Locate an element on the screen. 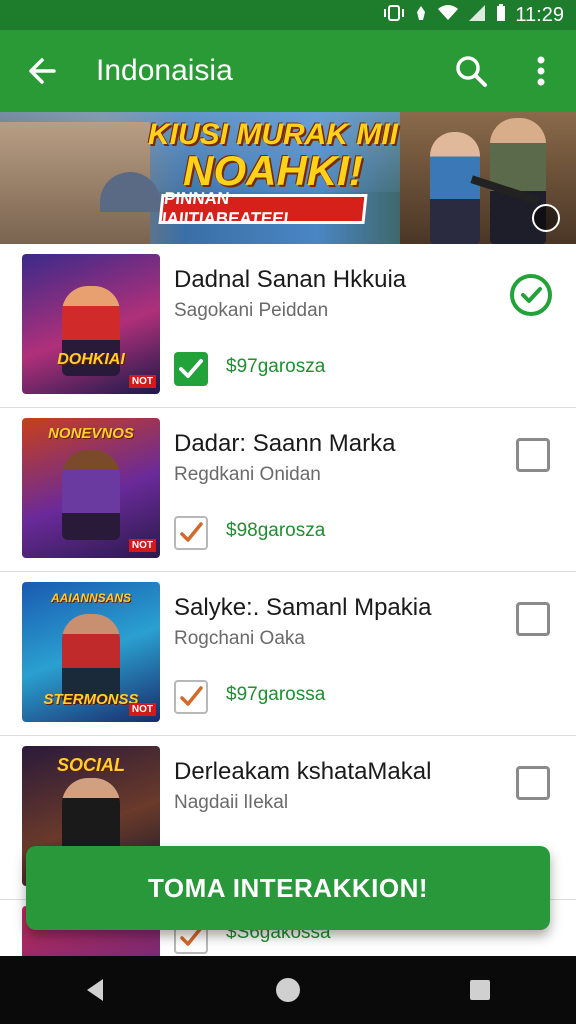 This screenshot has width=576, height=1024. item-name: Dadnal Sanan Hkkuia is located at coordinates (290, 279).